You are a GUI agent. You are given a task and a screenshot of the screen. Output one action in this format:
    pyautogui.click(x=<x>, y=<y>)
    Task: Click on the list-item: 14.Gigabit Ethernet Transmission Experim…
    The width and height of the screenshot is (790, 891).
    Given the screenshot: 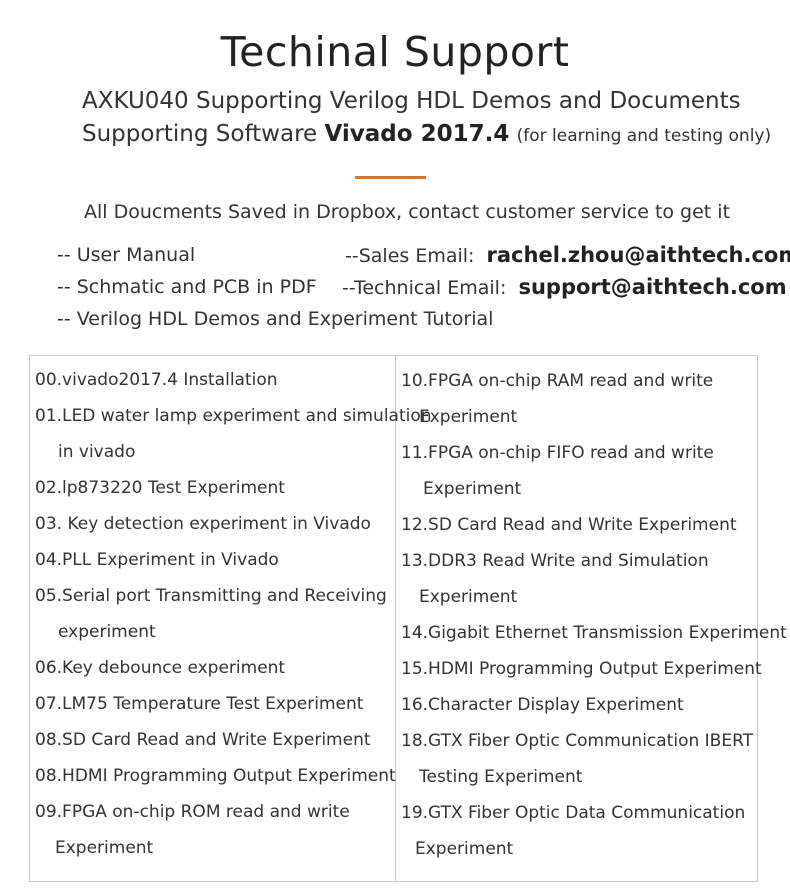 What is the action you would take?
    pyautogui.click(x=594, y=633)
    